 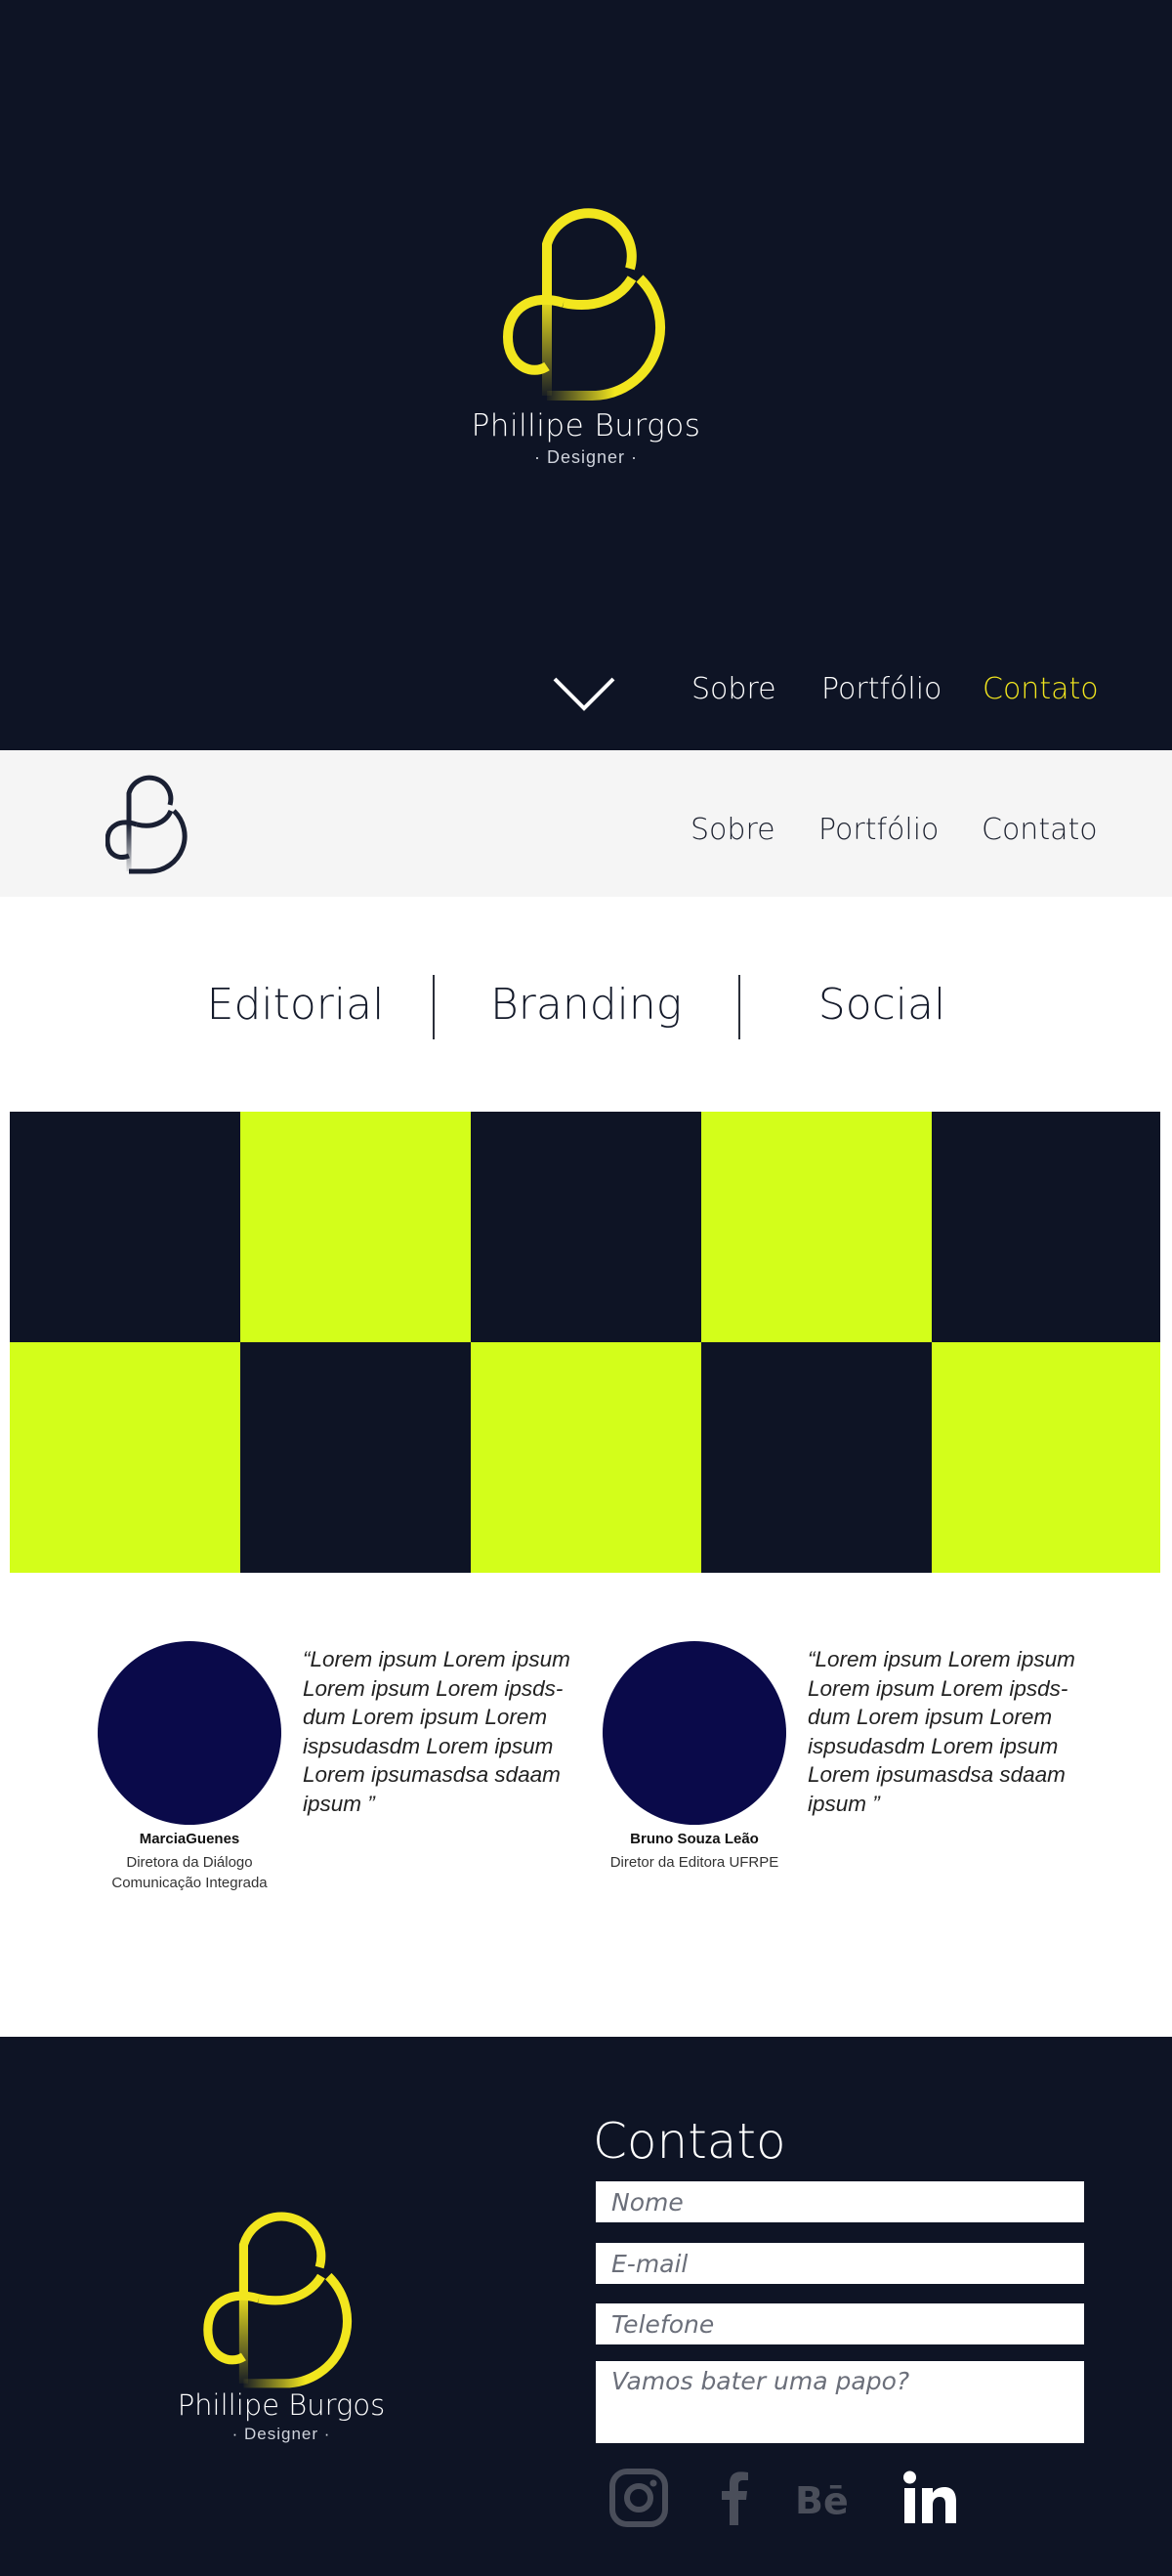 What do you see at coordinates (882, 1005) in the screenshot?
I see `tab-social: Social` at bounding box center [882, 1005].